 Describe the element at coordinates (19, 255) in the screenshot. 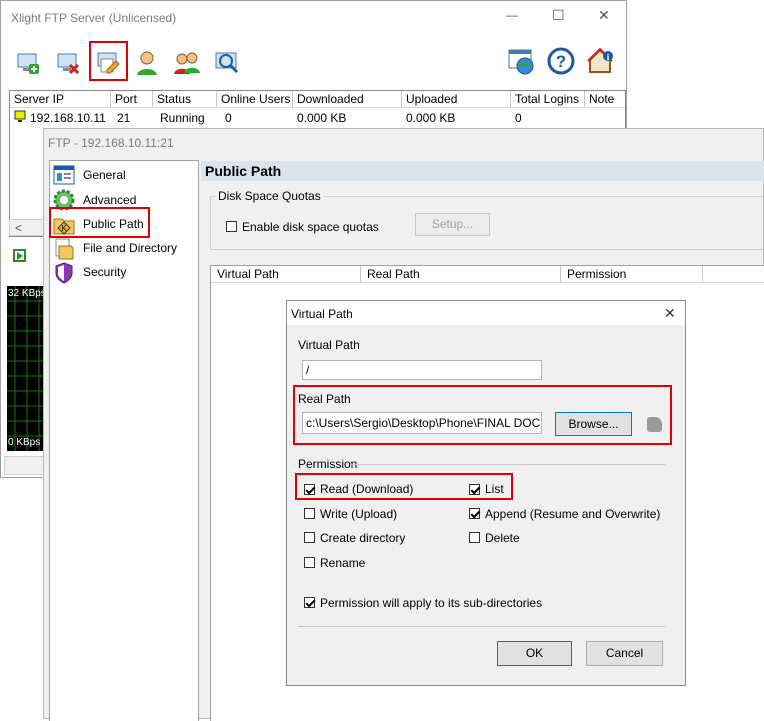

I see `play-icon` at that location.